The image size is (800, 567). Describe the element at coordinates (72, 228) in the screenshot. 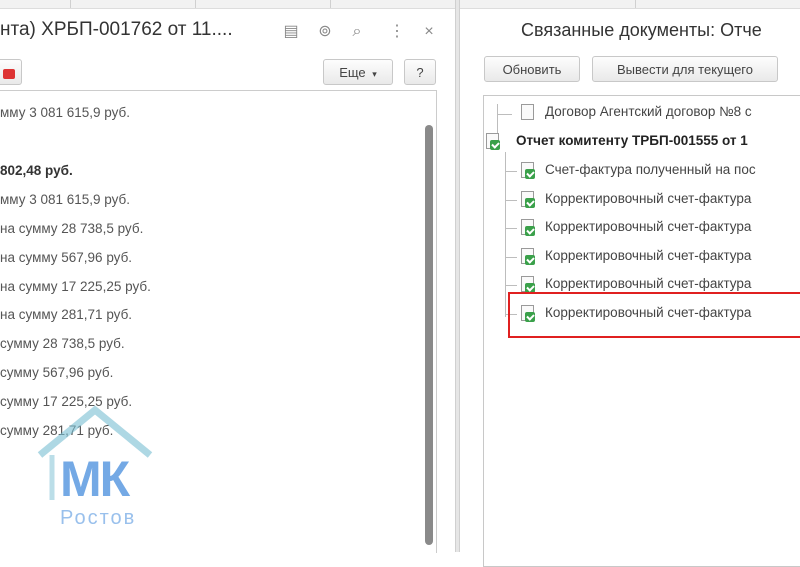

I see `report-line: на сумму 28 738,5 руб.` at that location.